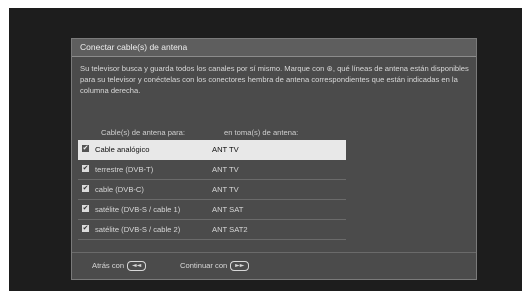 The width and height of the screenshot is (531, 299). I want to click on cable-name: Cable analógico, so click(122, 149).